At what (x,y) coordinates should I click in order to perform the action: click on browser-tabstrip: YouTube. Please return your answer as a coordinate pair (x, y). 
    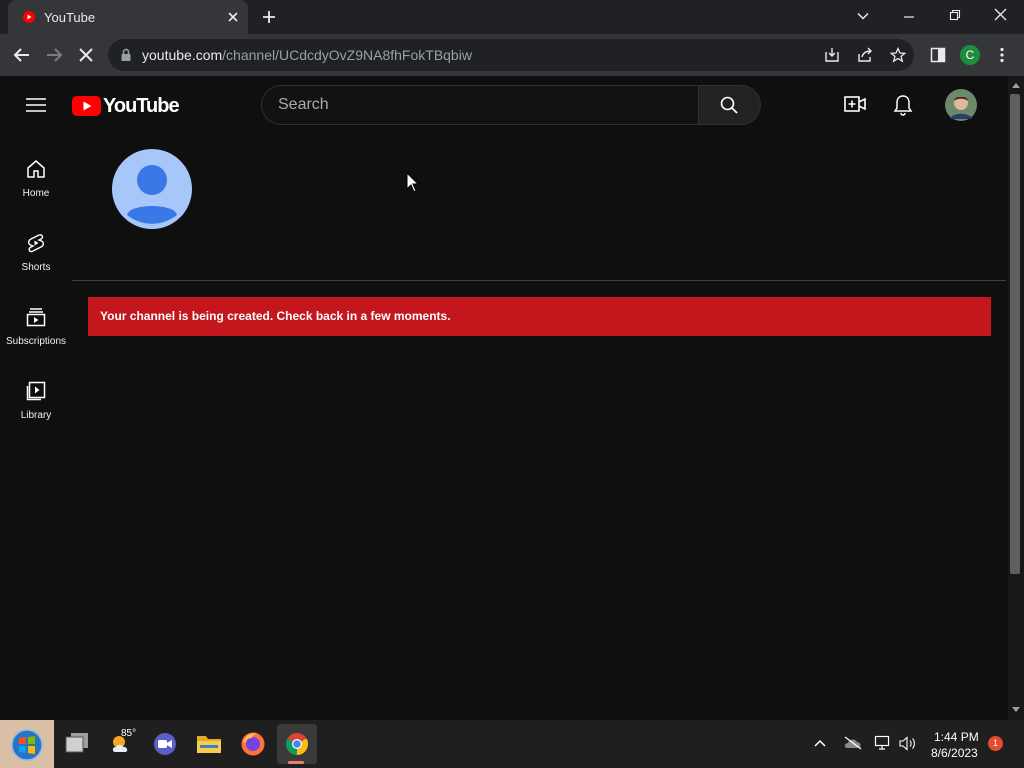
    Looking at the image, I should click on (512, 17).